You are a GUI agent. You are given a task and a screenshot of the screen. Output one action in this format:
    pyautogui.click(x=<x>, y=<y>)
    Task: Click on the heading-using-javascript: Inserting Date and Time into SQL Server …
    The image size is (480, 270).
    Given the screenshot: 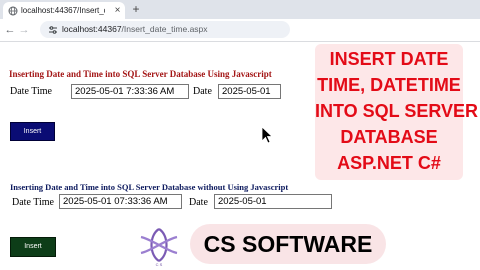 What is the action you would take?
    pyautogui.click(x=140, y=74)
    